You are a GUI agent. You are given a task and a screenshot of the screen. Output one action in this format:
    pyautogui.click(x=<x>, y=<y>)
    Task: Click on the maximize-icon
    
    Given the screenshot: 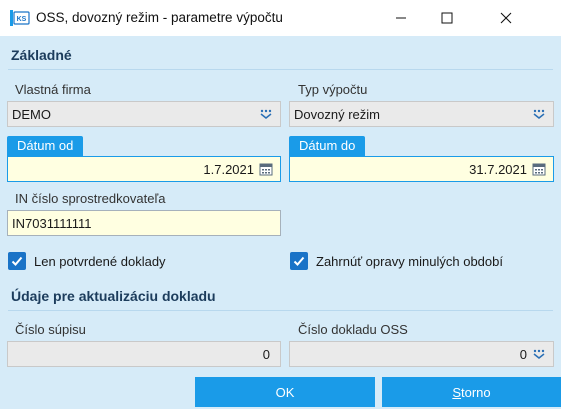 What is the action you would take?
    pyautogui.click(x=447, y=18)
    